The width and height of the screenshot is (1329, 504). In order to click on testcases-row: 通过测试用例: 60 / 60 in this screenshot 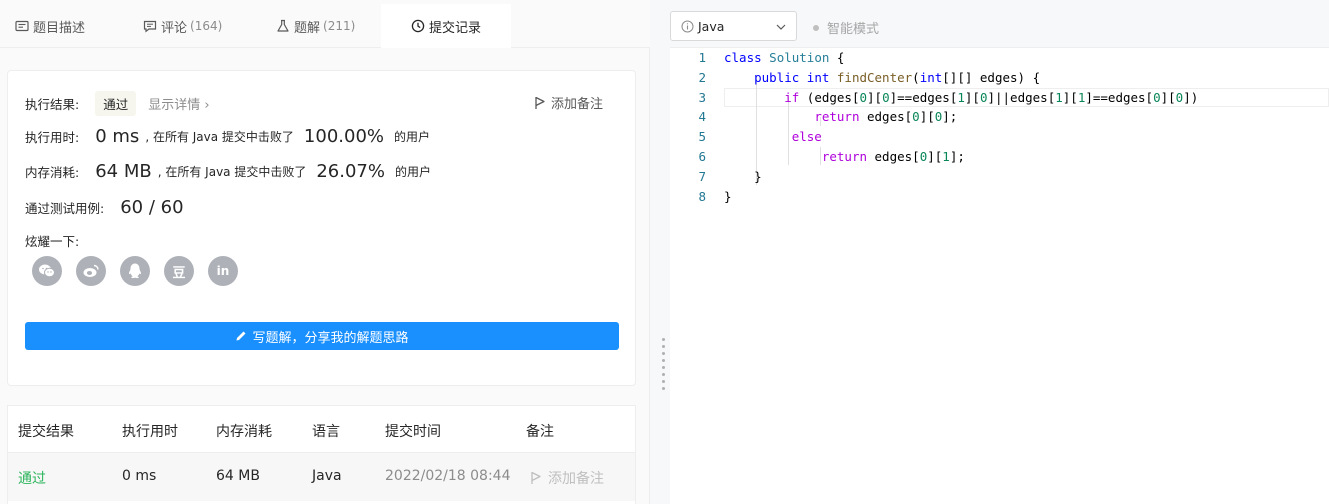, I will do `click(104, 207)`.